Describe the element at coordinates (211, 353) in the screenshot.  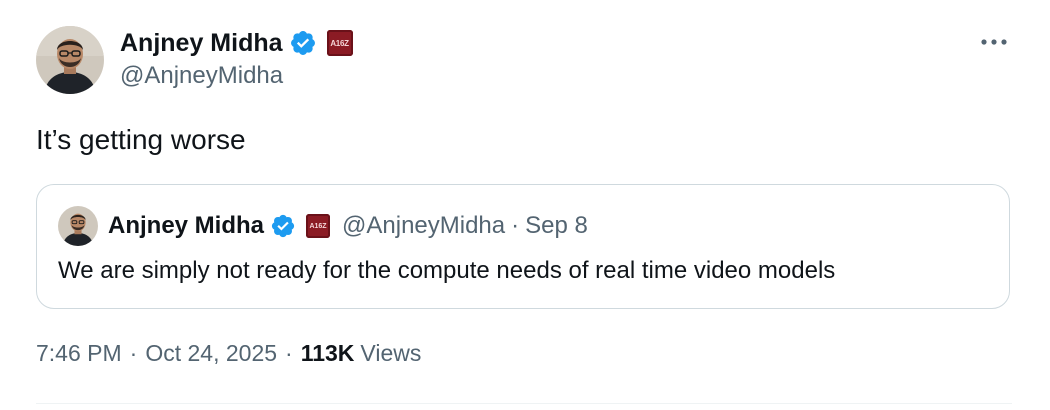
I see `tweet-date: Oct 24, 2025` at that location.